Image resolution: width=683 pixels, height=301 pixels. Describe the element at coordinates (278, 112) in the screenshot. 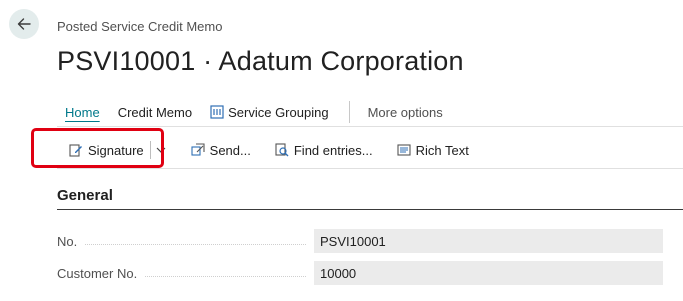

I see `tab-service-grouping-label: Service Grouping` at that location.